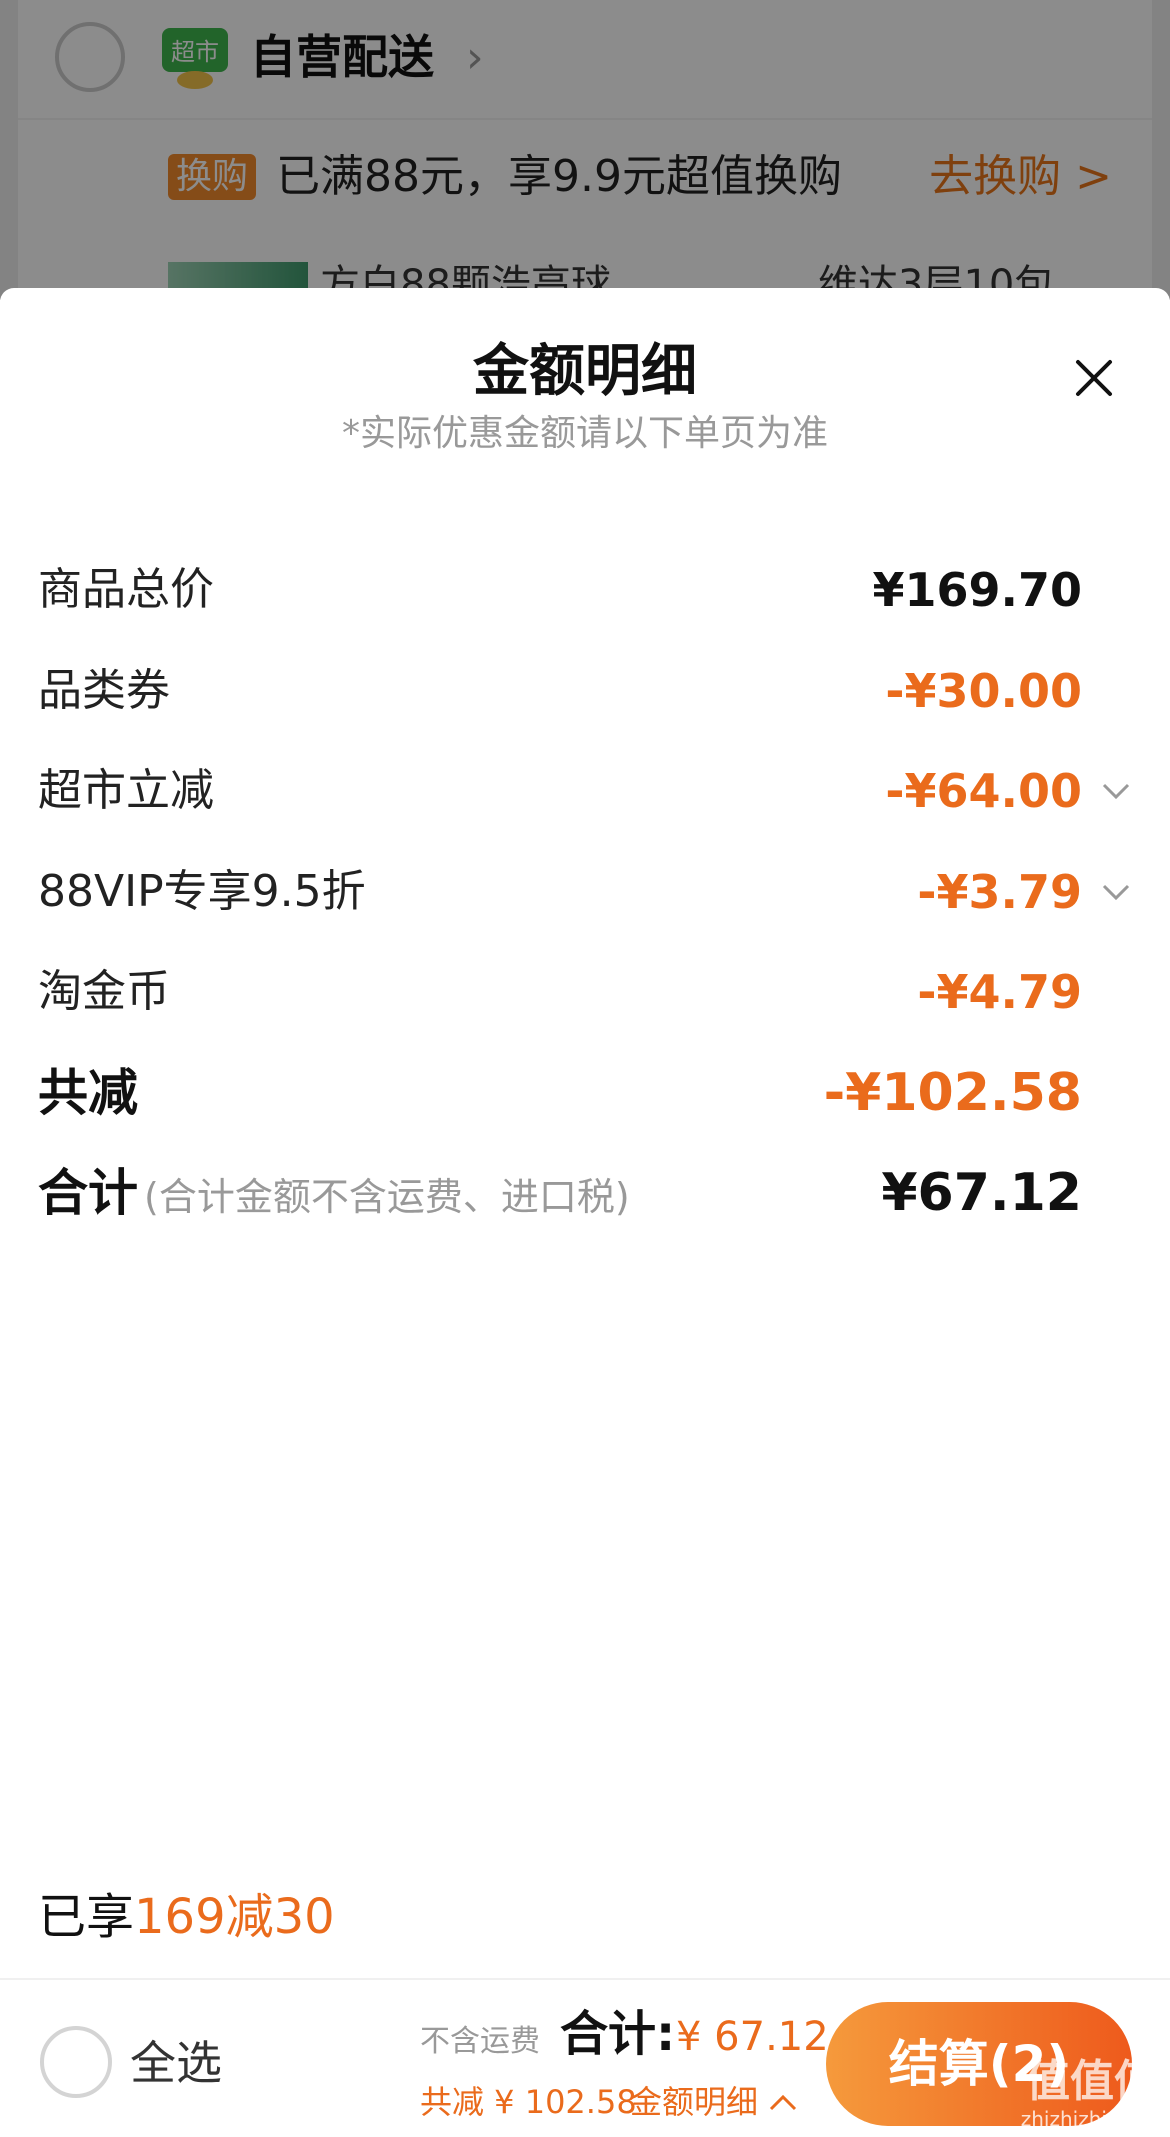 The width and height of the screenshot is (1170, 2137). Describe the element at coordinates (126, 790) in the screenshot. I see `row-label: 超市立减` at that location.